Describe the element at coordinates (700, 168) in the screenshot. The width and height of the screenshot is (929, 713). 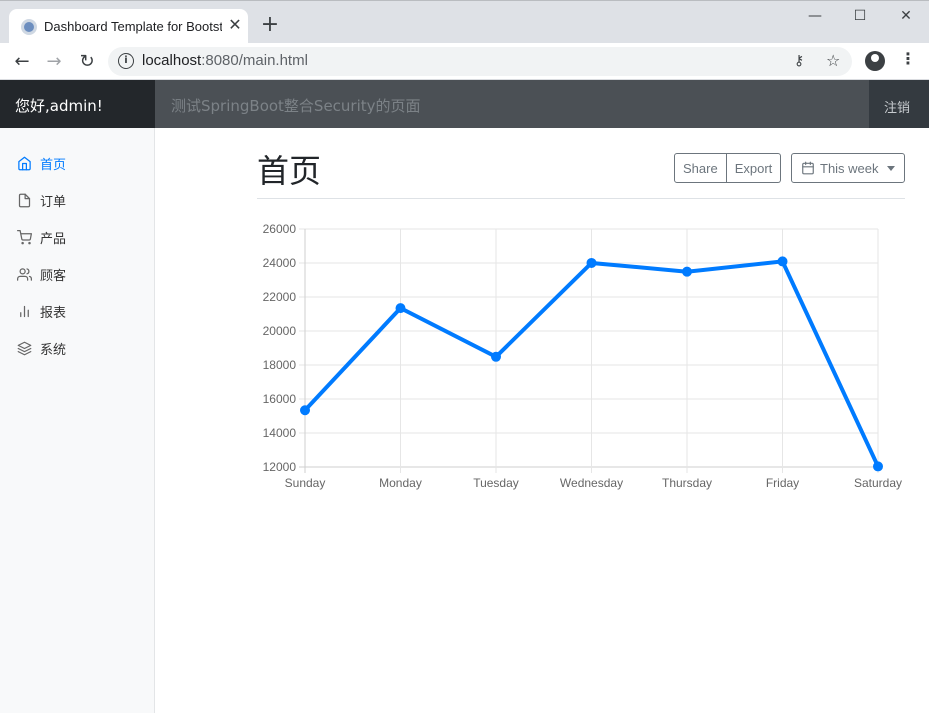
I see `share-button: Share` at that location.